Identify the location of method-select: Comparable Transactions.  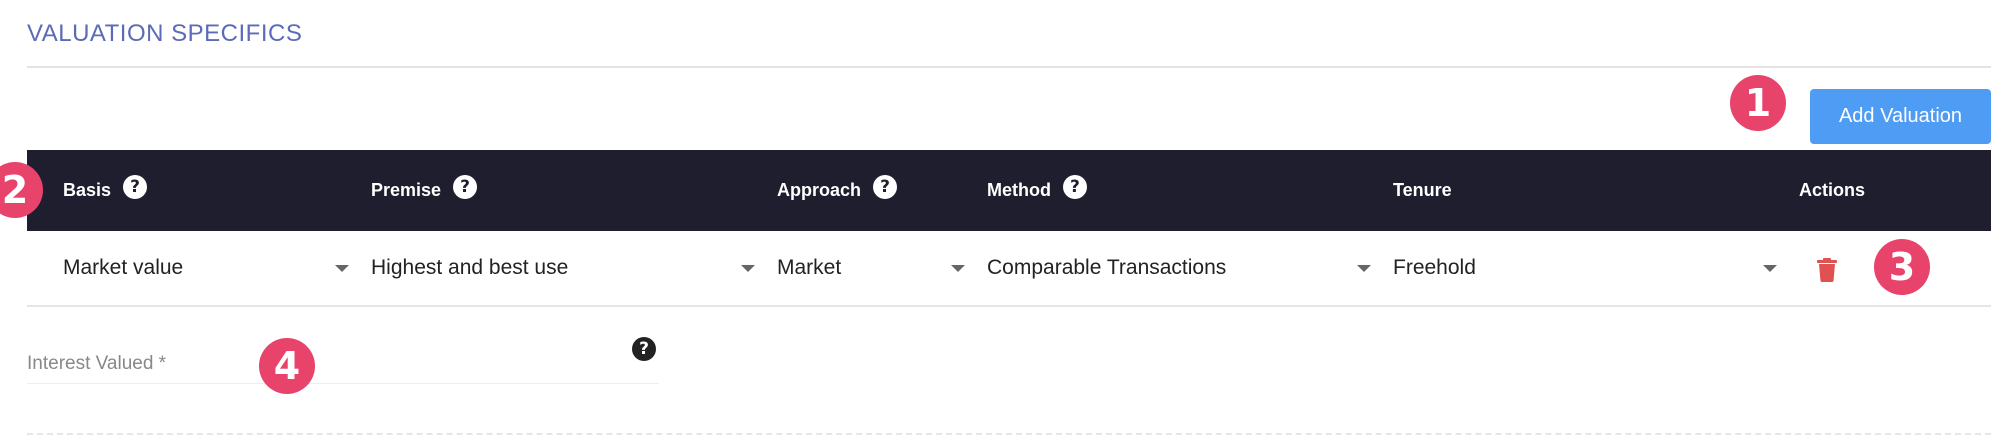
(1187, 268).